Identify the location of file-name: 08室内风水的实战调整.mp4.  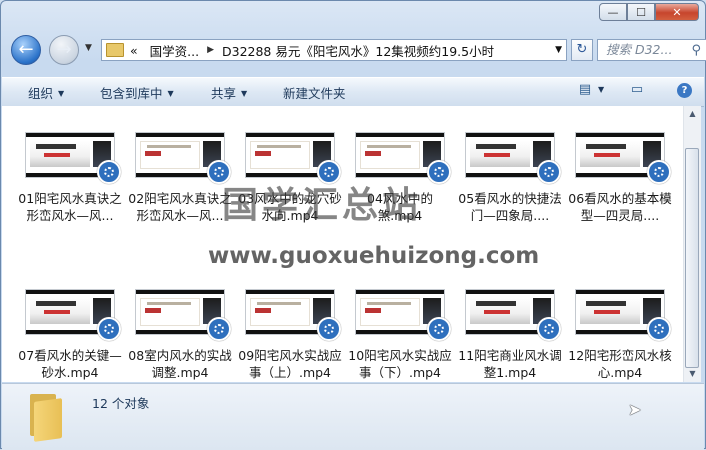
(180, 364).